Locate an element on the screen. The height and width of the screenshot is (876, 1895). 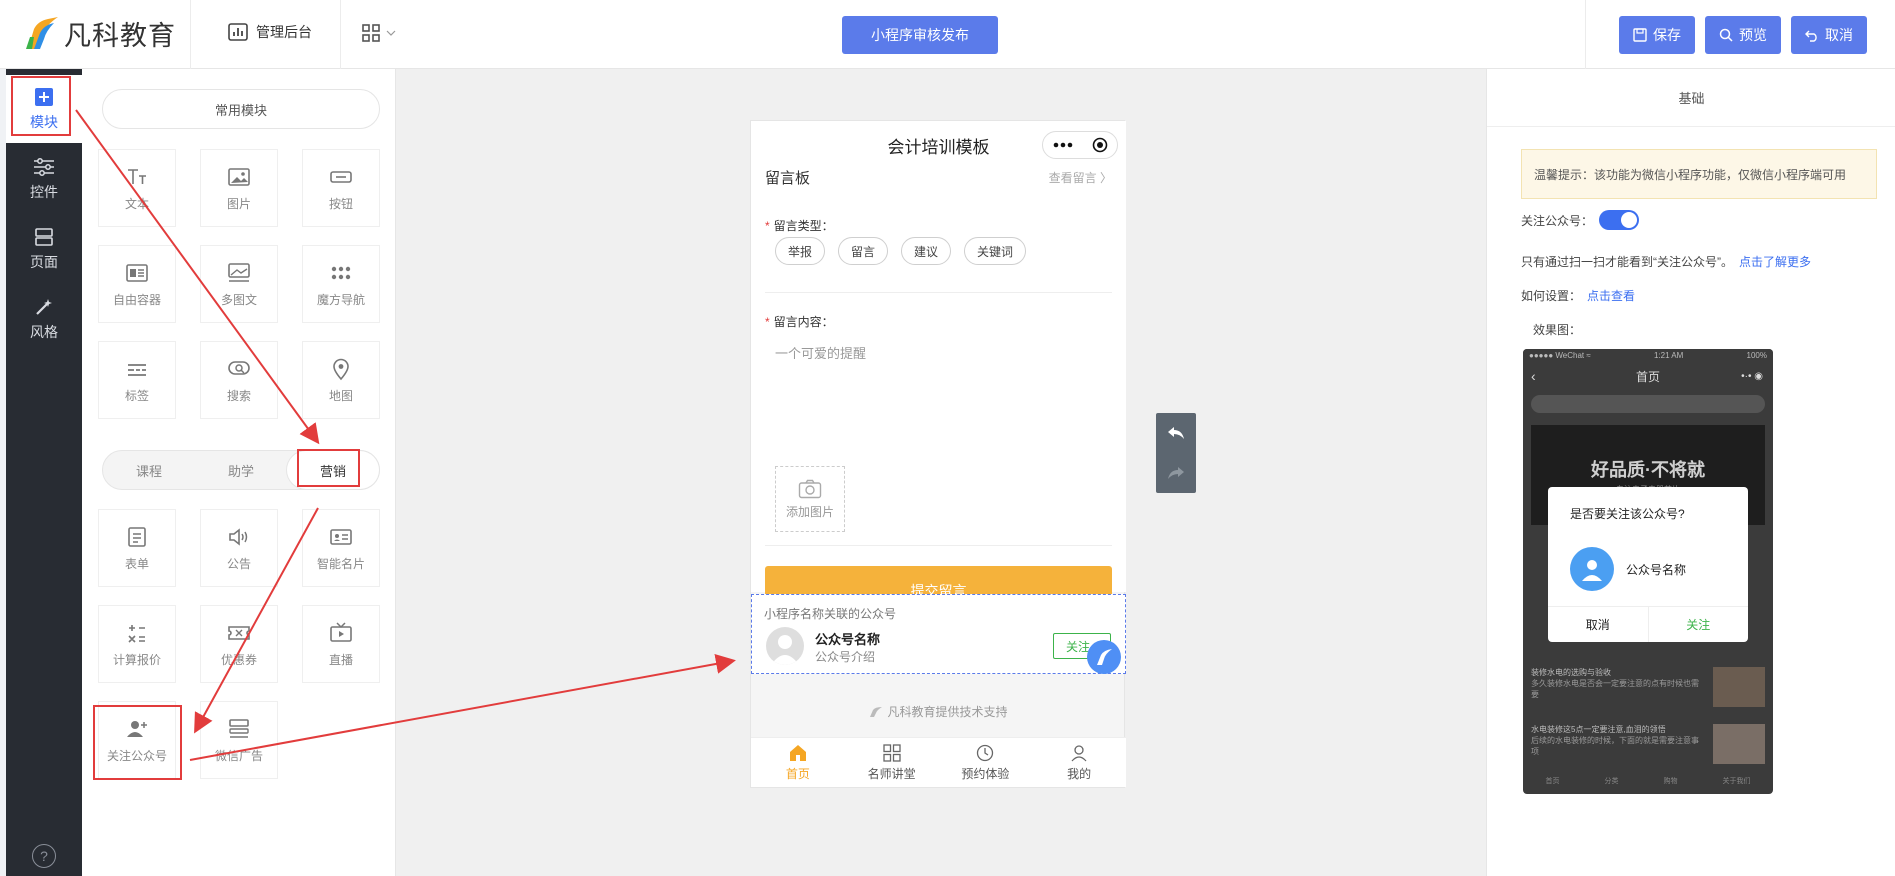
top-bar: 凡科教育 管理后台 小程序审核发布 保存 预览 取消 is located at coordinates (947, 34).